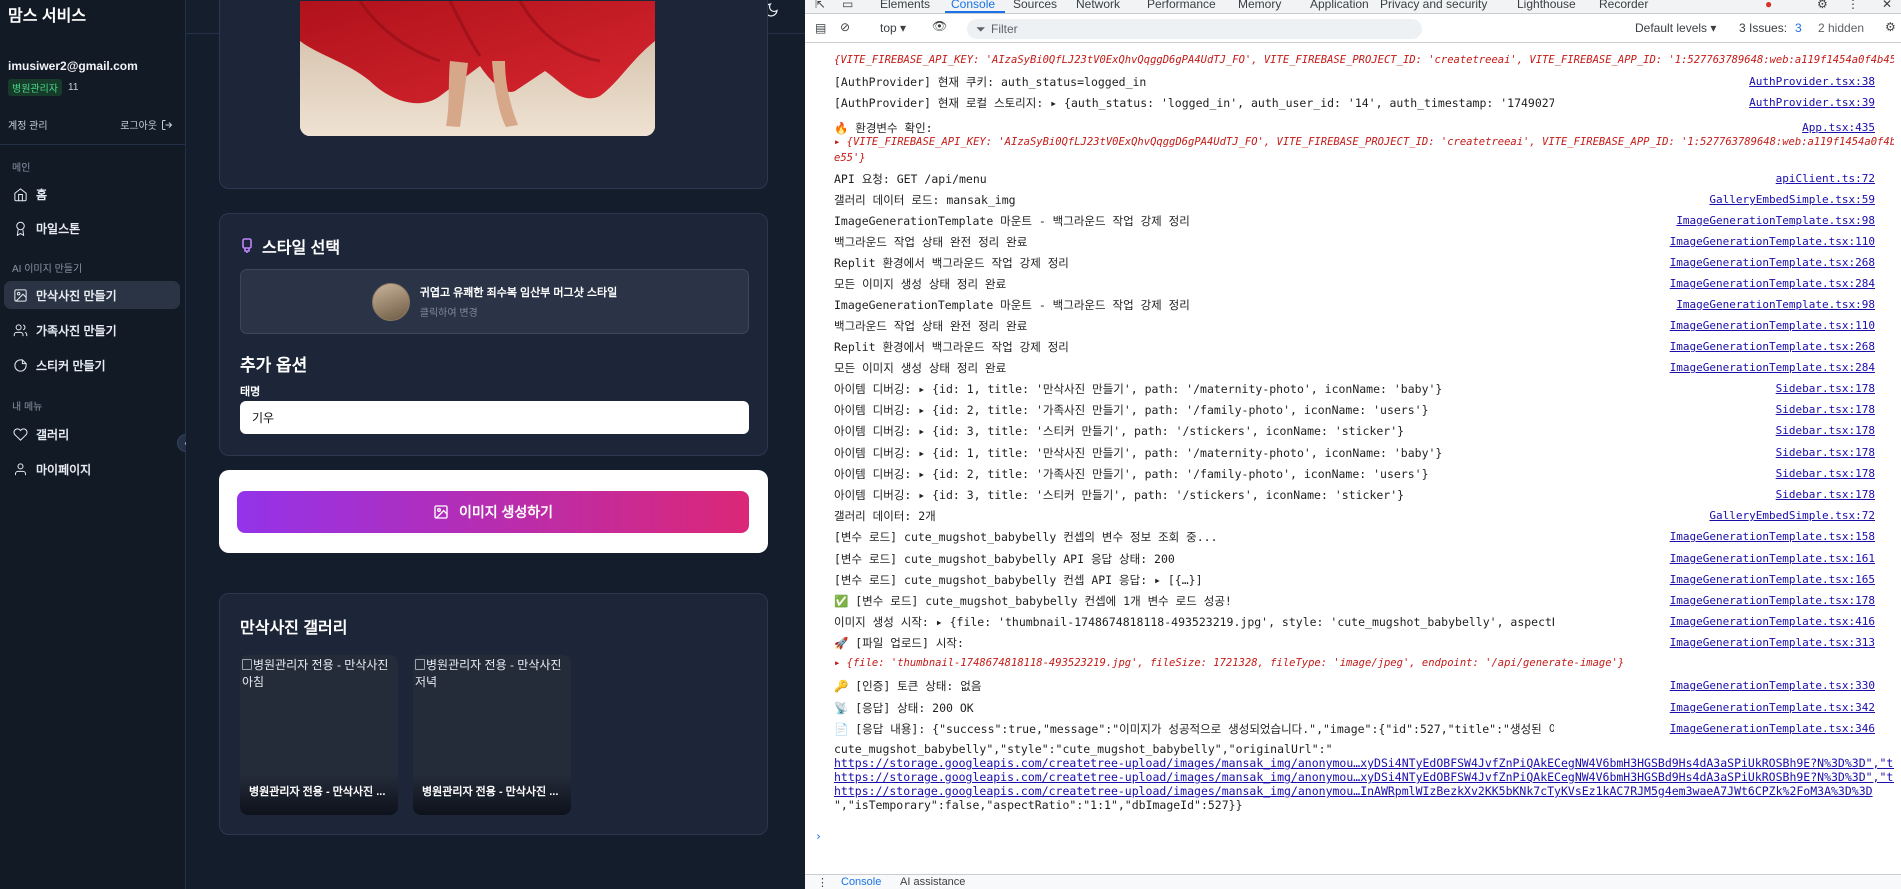 This screenshot has width=1901, height=889. I want to click on context-selector: top ▾, so click(893, 28).